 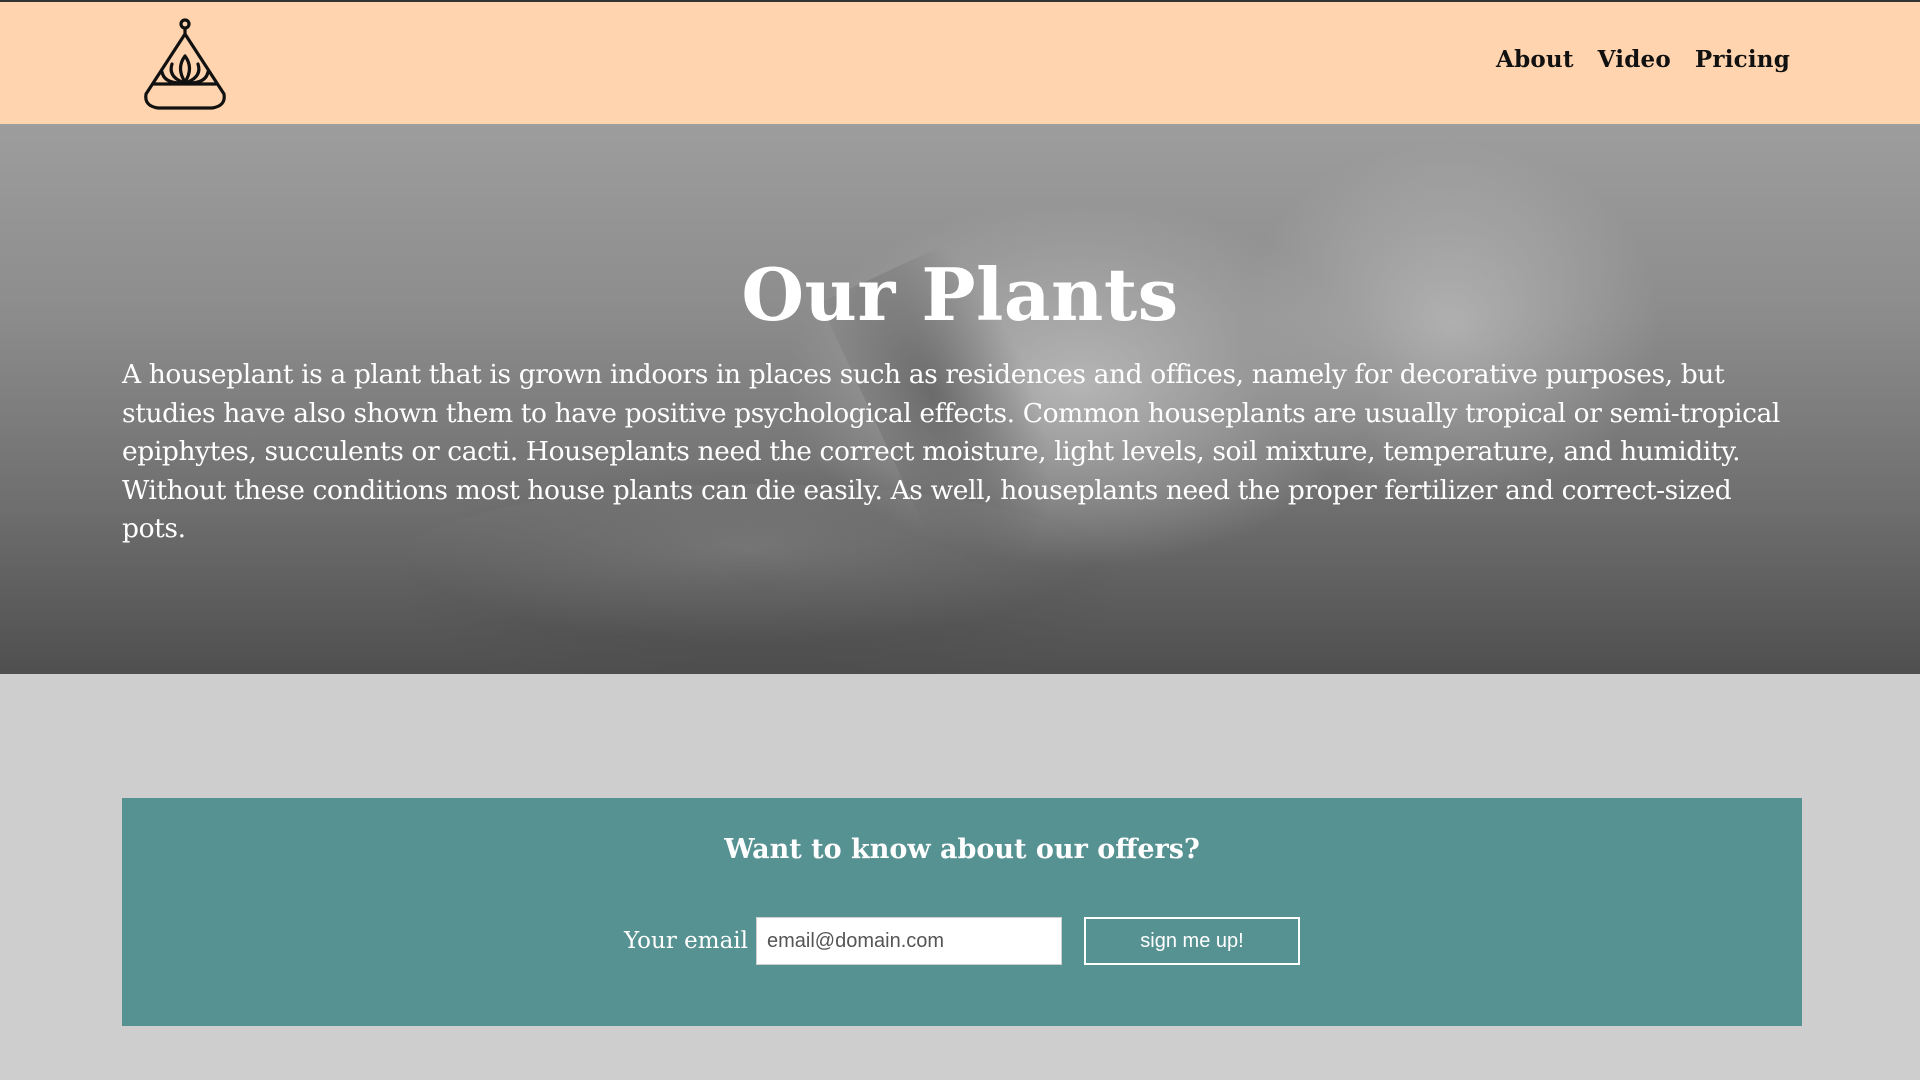 What do you see at coordinates (960, 294) in the screenshot?
I see `hero-title: Our Plants` at bounding box center [960, 294].